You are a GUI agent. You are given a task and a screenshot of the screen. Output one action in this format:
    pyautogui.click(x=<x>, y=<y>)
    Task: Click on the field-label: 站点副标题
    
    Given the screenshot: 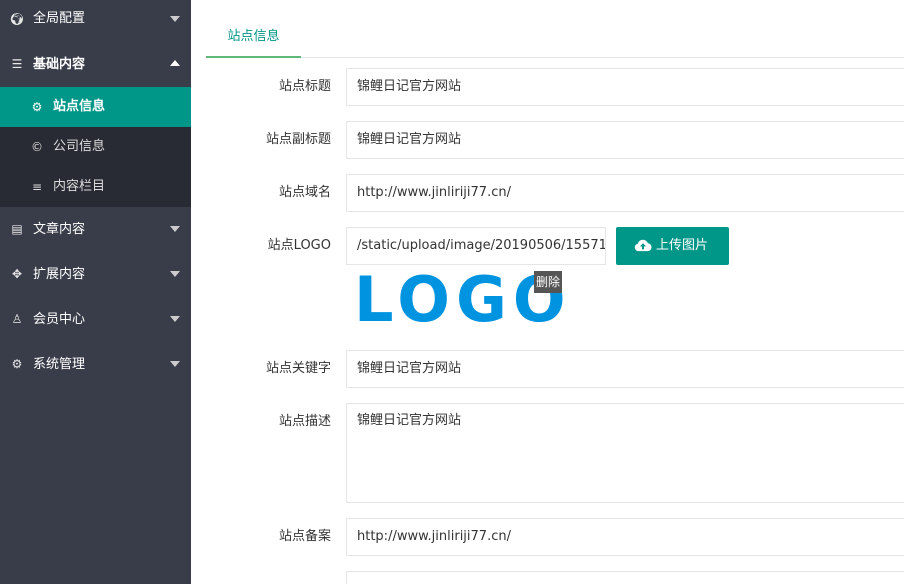 What is the action you would take?
    pyautogui.click(x=298, y=139)
    